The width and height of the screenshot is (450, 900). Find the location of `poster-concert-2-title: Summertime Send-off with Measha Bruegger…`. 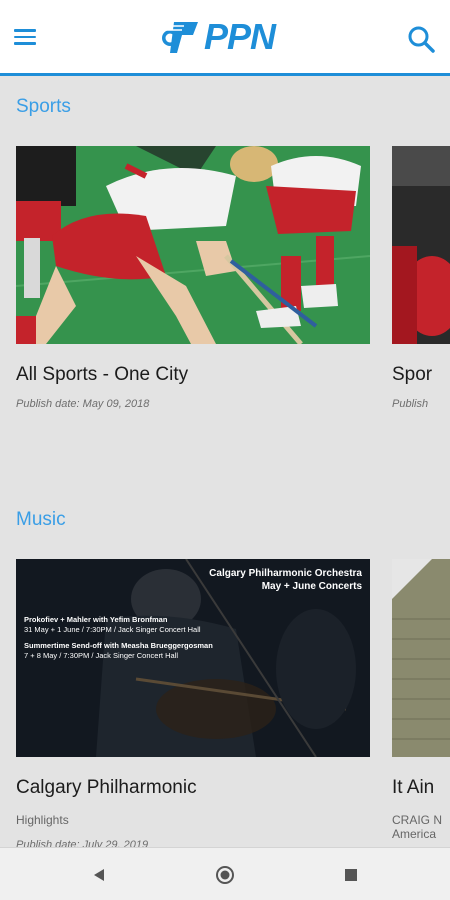

poster-concert-2-title: Summertime Send-off with Measha Bruegger… is located at coordinates (118, 645).